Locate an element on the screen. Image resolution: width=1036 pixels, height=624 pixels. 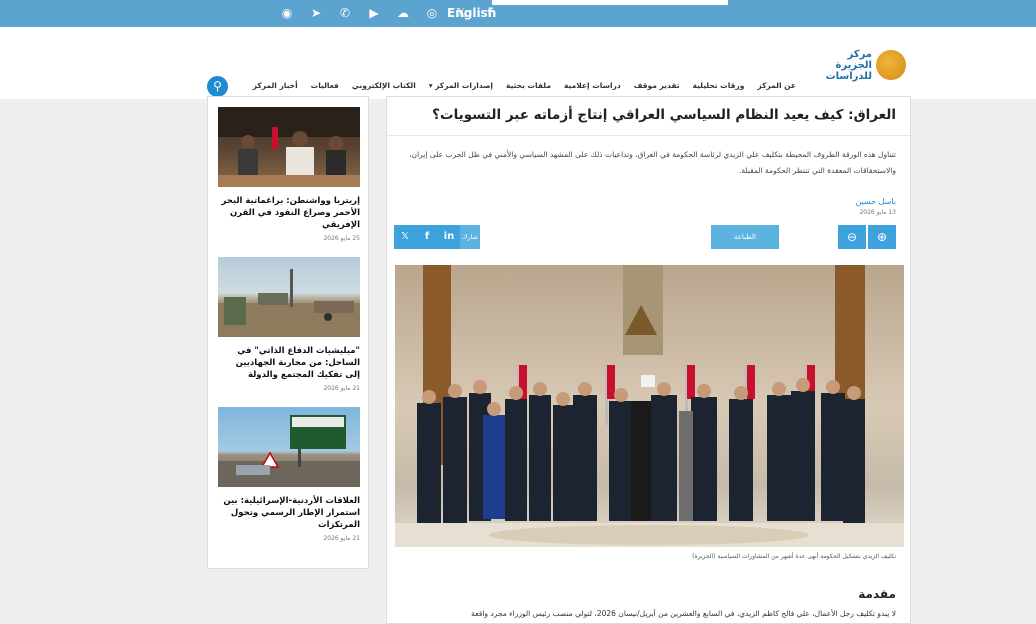
logo-mark-icon is located at coordinates (891, 65).